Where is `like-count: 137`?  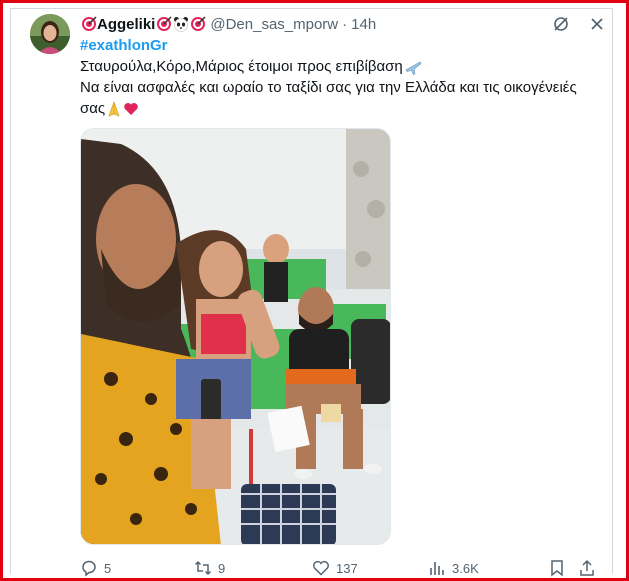
like-count: 137 is located at coordinates (347, 568).